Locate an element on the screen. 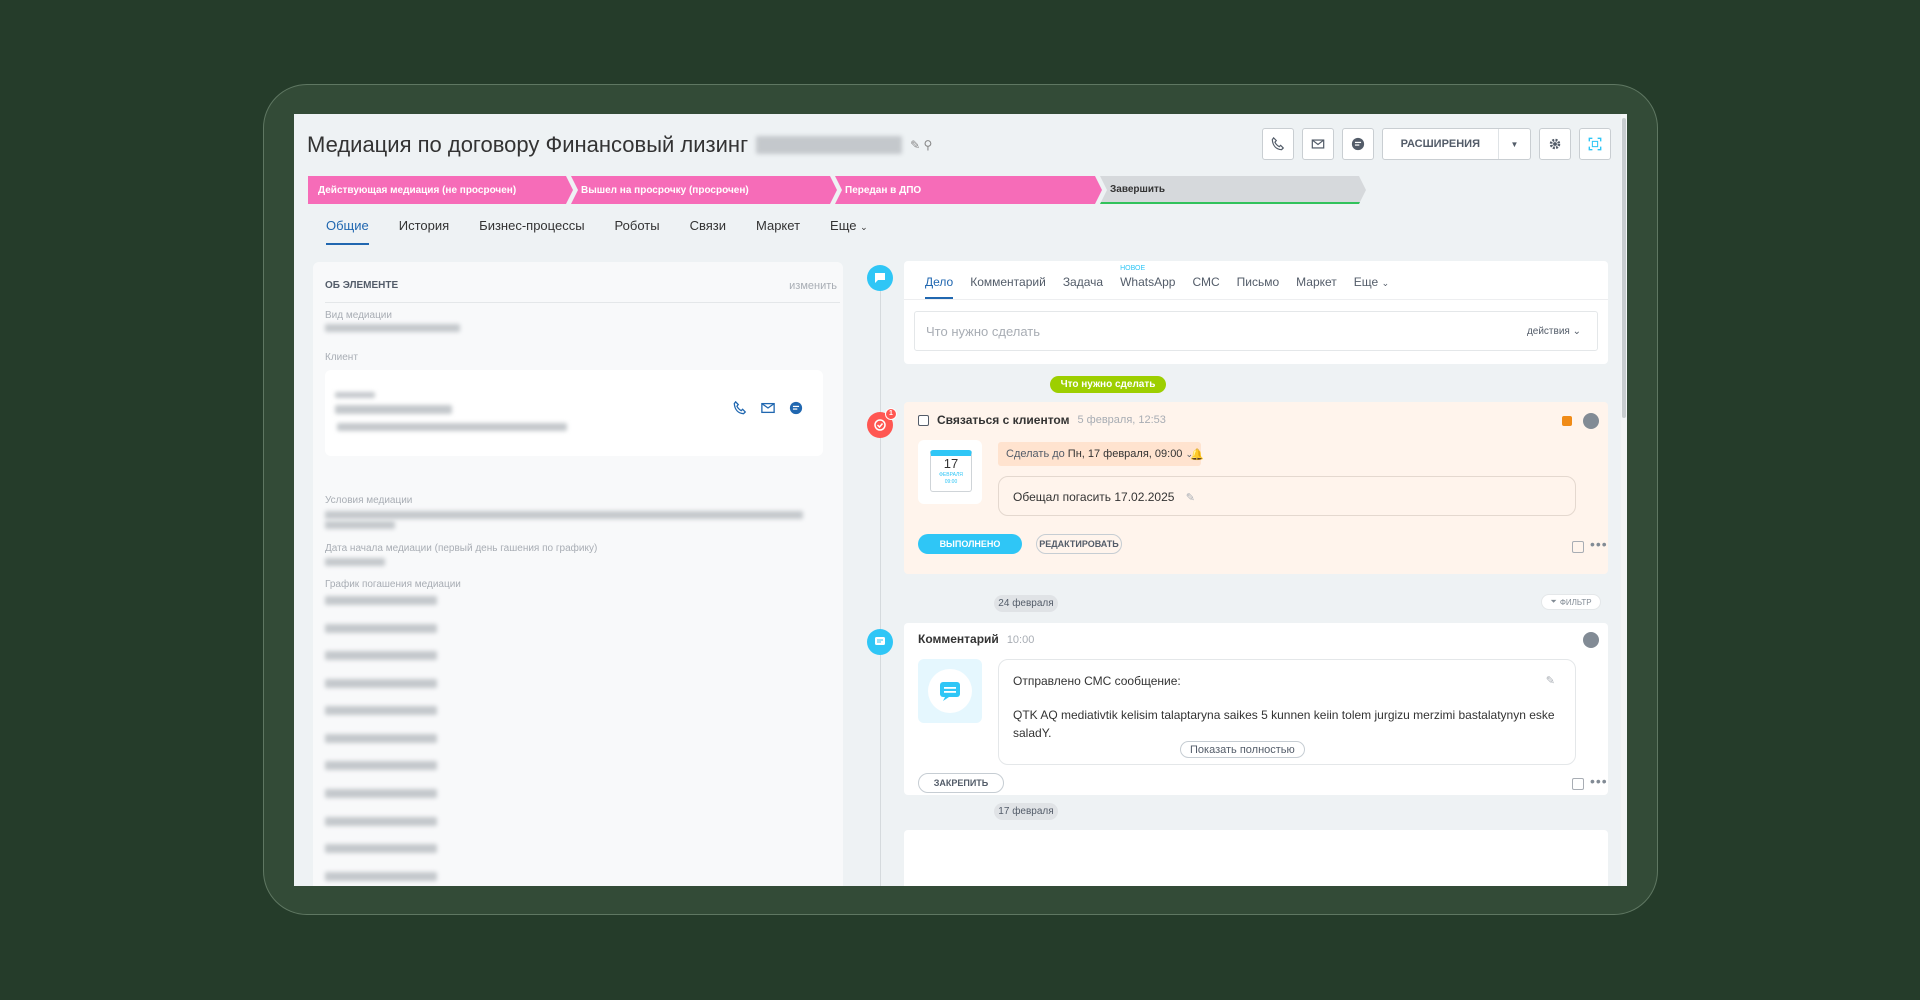 The image size is (1920, 1000). tab-links: Связи is located at coordinates (708, 231).